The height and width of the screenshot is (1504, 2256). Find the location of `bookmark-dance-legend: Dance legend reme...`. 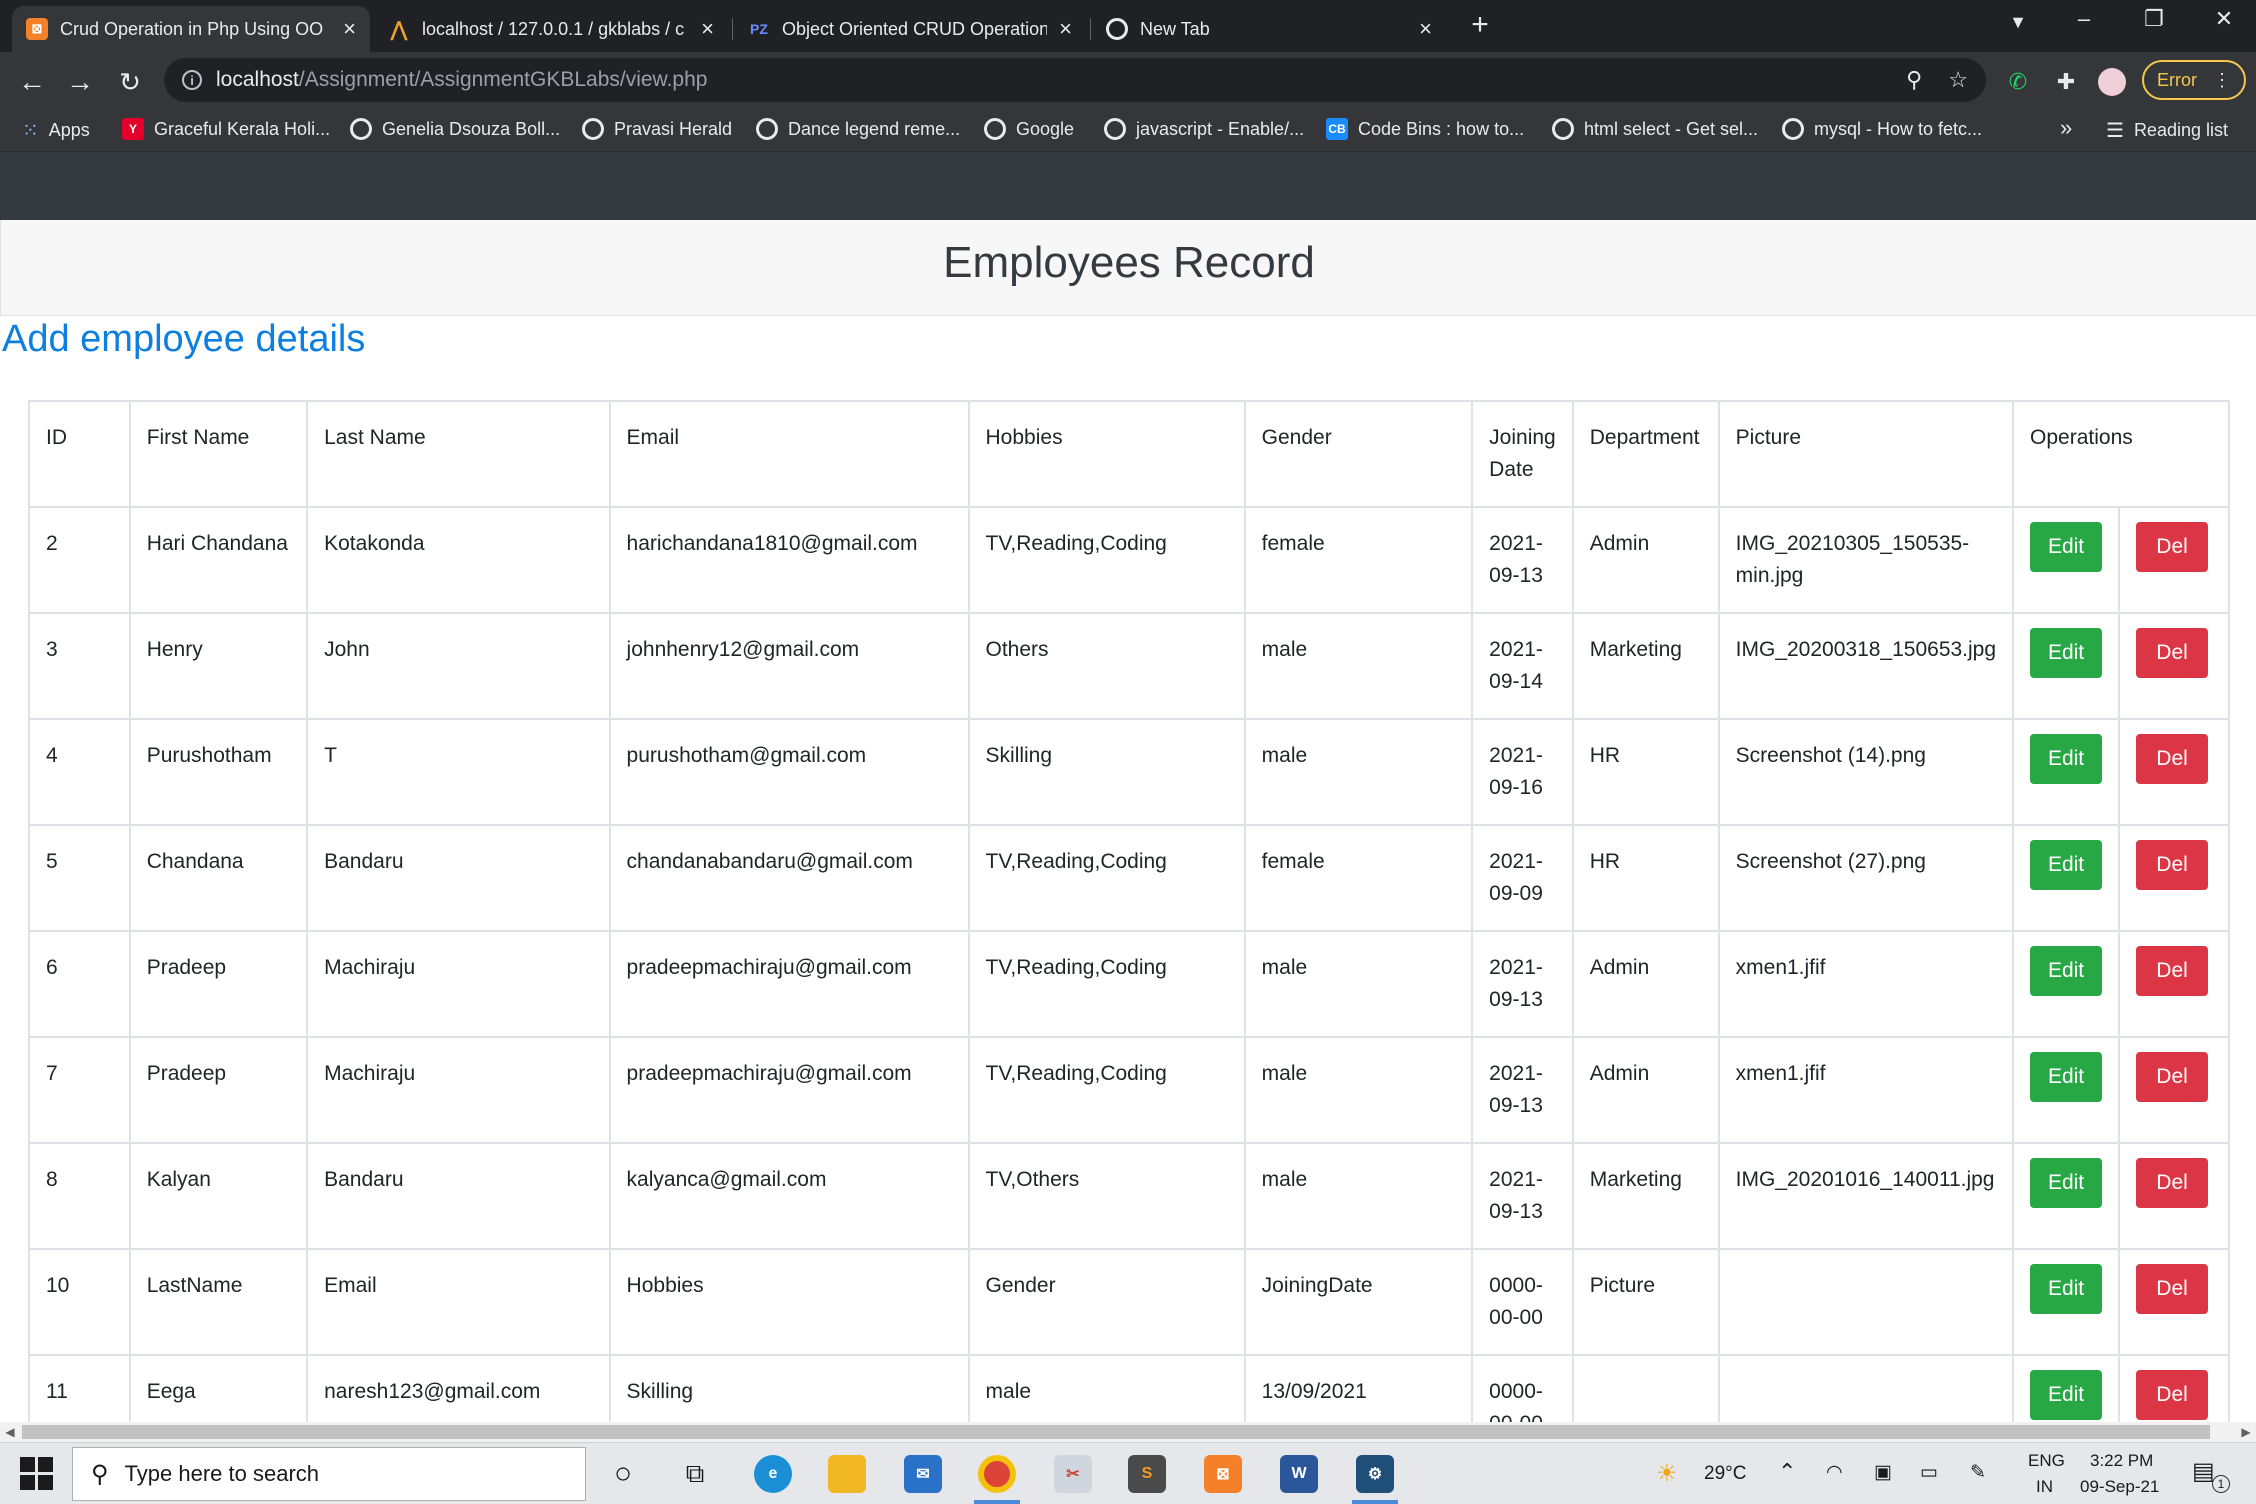

bookmark-dance-legend: Dance legend reme... is located at coordinates (858, 129).